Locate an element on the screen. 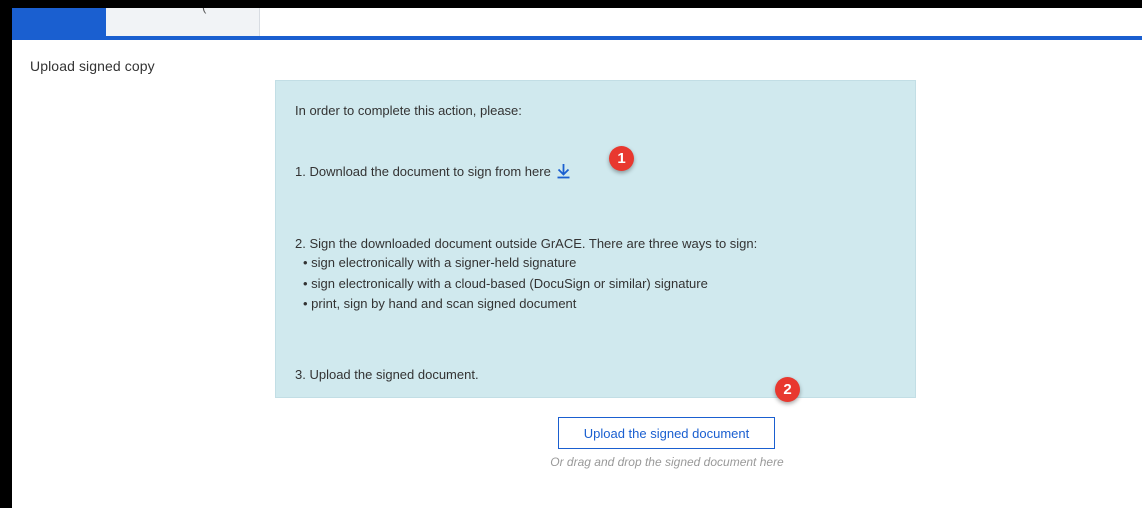  upload-signed-document-button: Upload the signed document is located at coordinates (666, 433).